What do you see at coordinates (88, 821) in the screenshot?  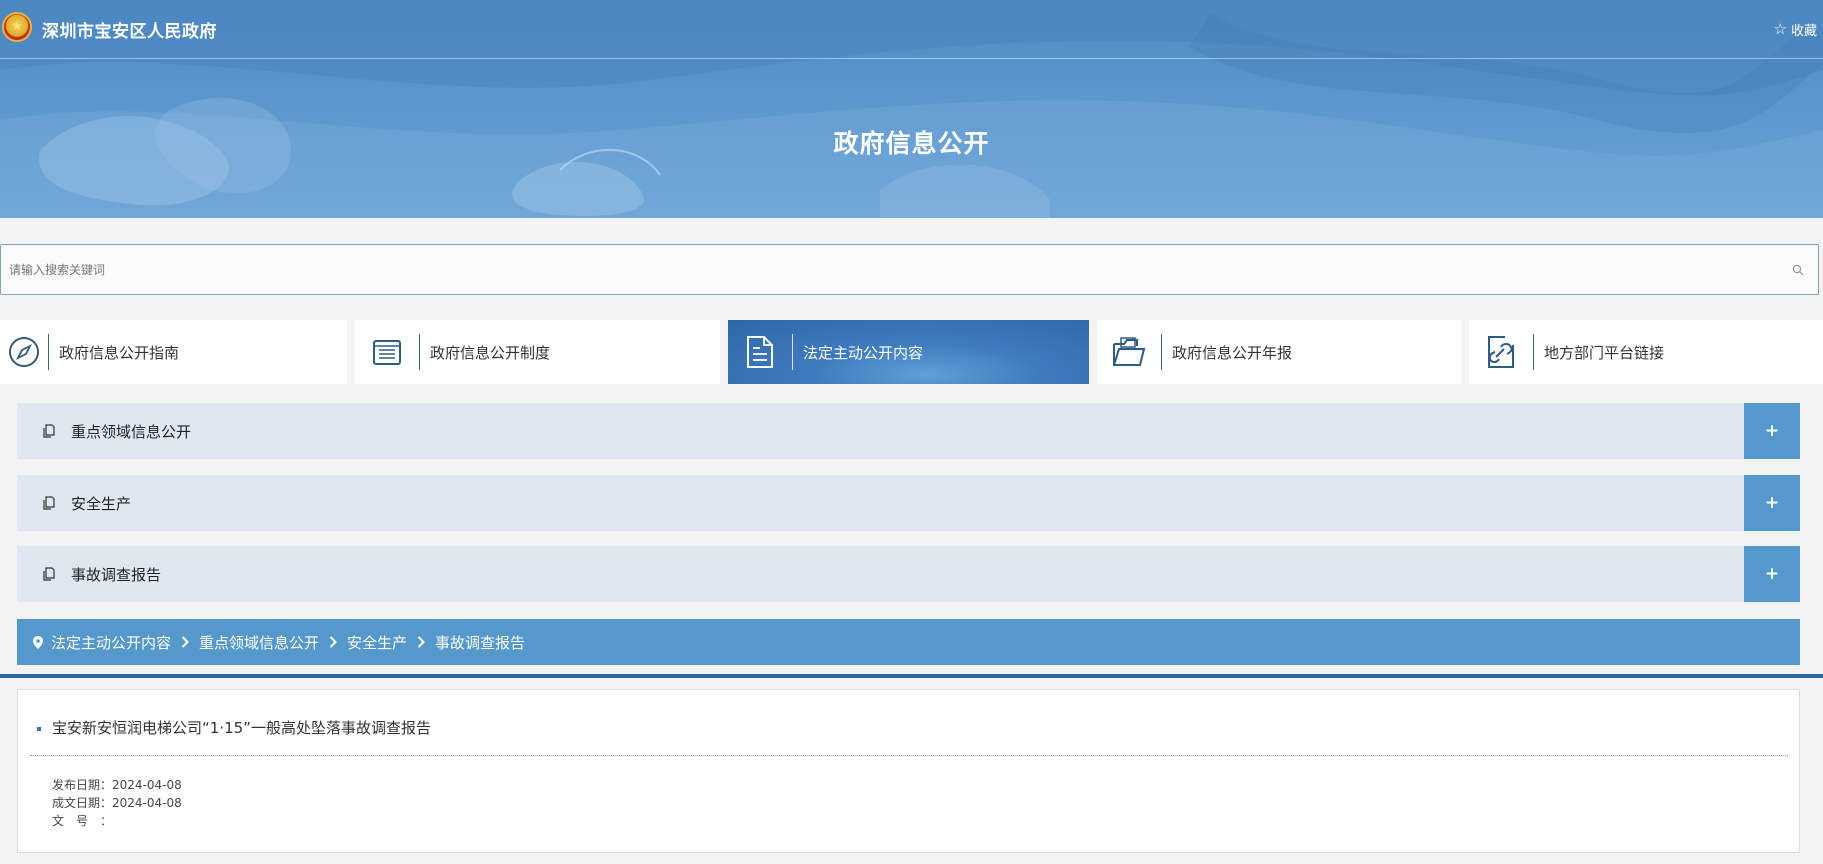 I see `doc-number-label: 文号：` at bounding box center [88, 821].